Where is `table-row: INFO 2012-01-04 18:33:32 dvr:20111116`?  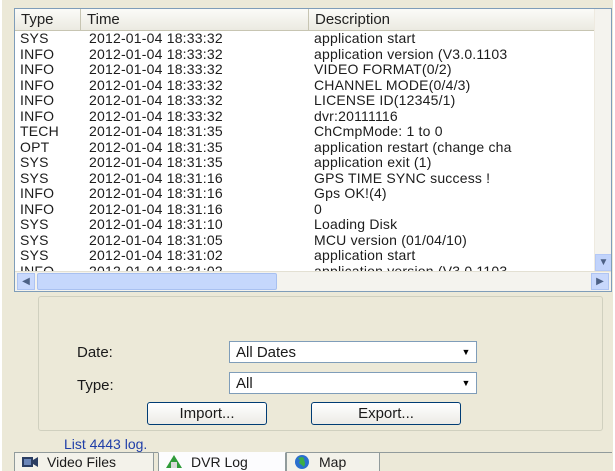 table-row: INFO 2012-01-04 18:33:32 dvr:20111116 is located at coordinates (305, 117).